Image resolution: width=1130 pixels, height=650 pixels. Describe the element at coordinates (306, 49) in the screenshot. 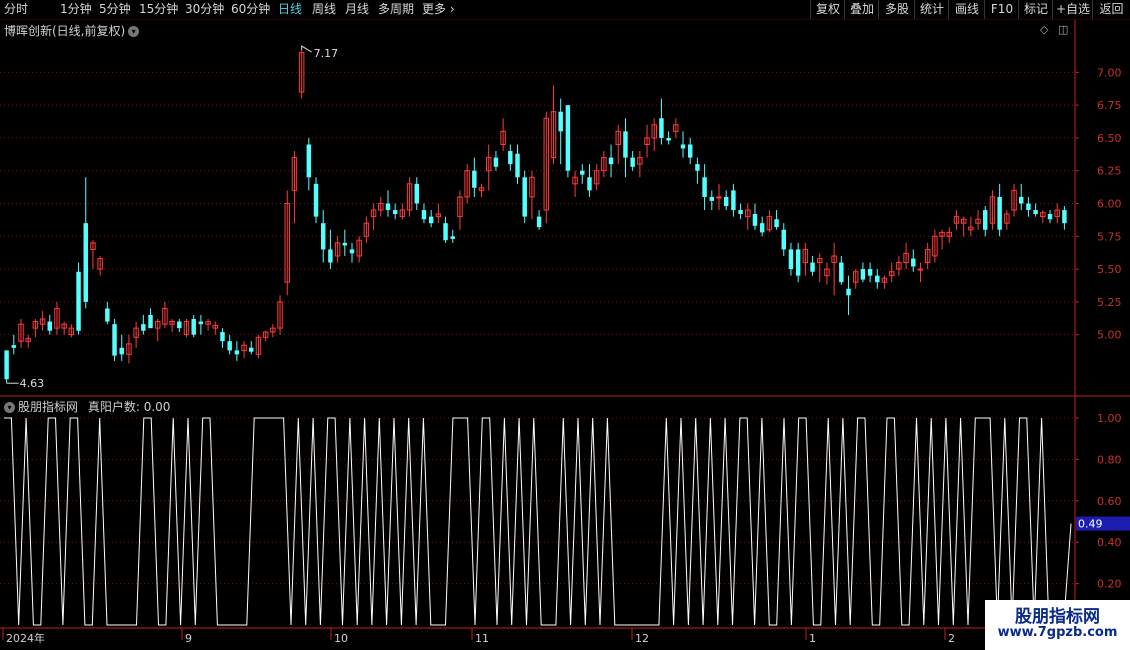

I see `max-marker` at that location.